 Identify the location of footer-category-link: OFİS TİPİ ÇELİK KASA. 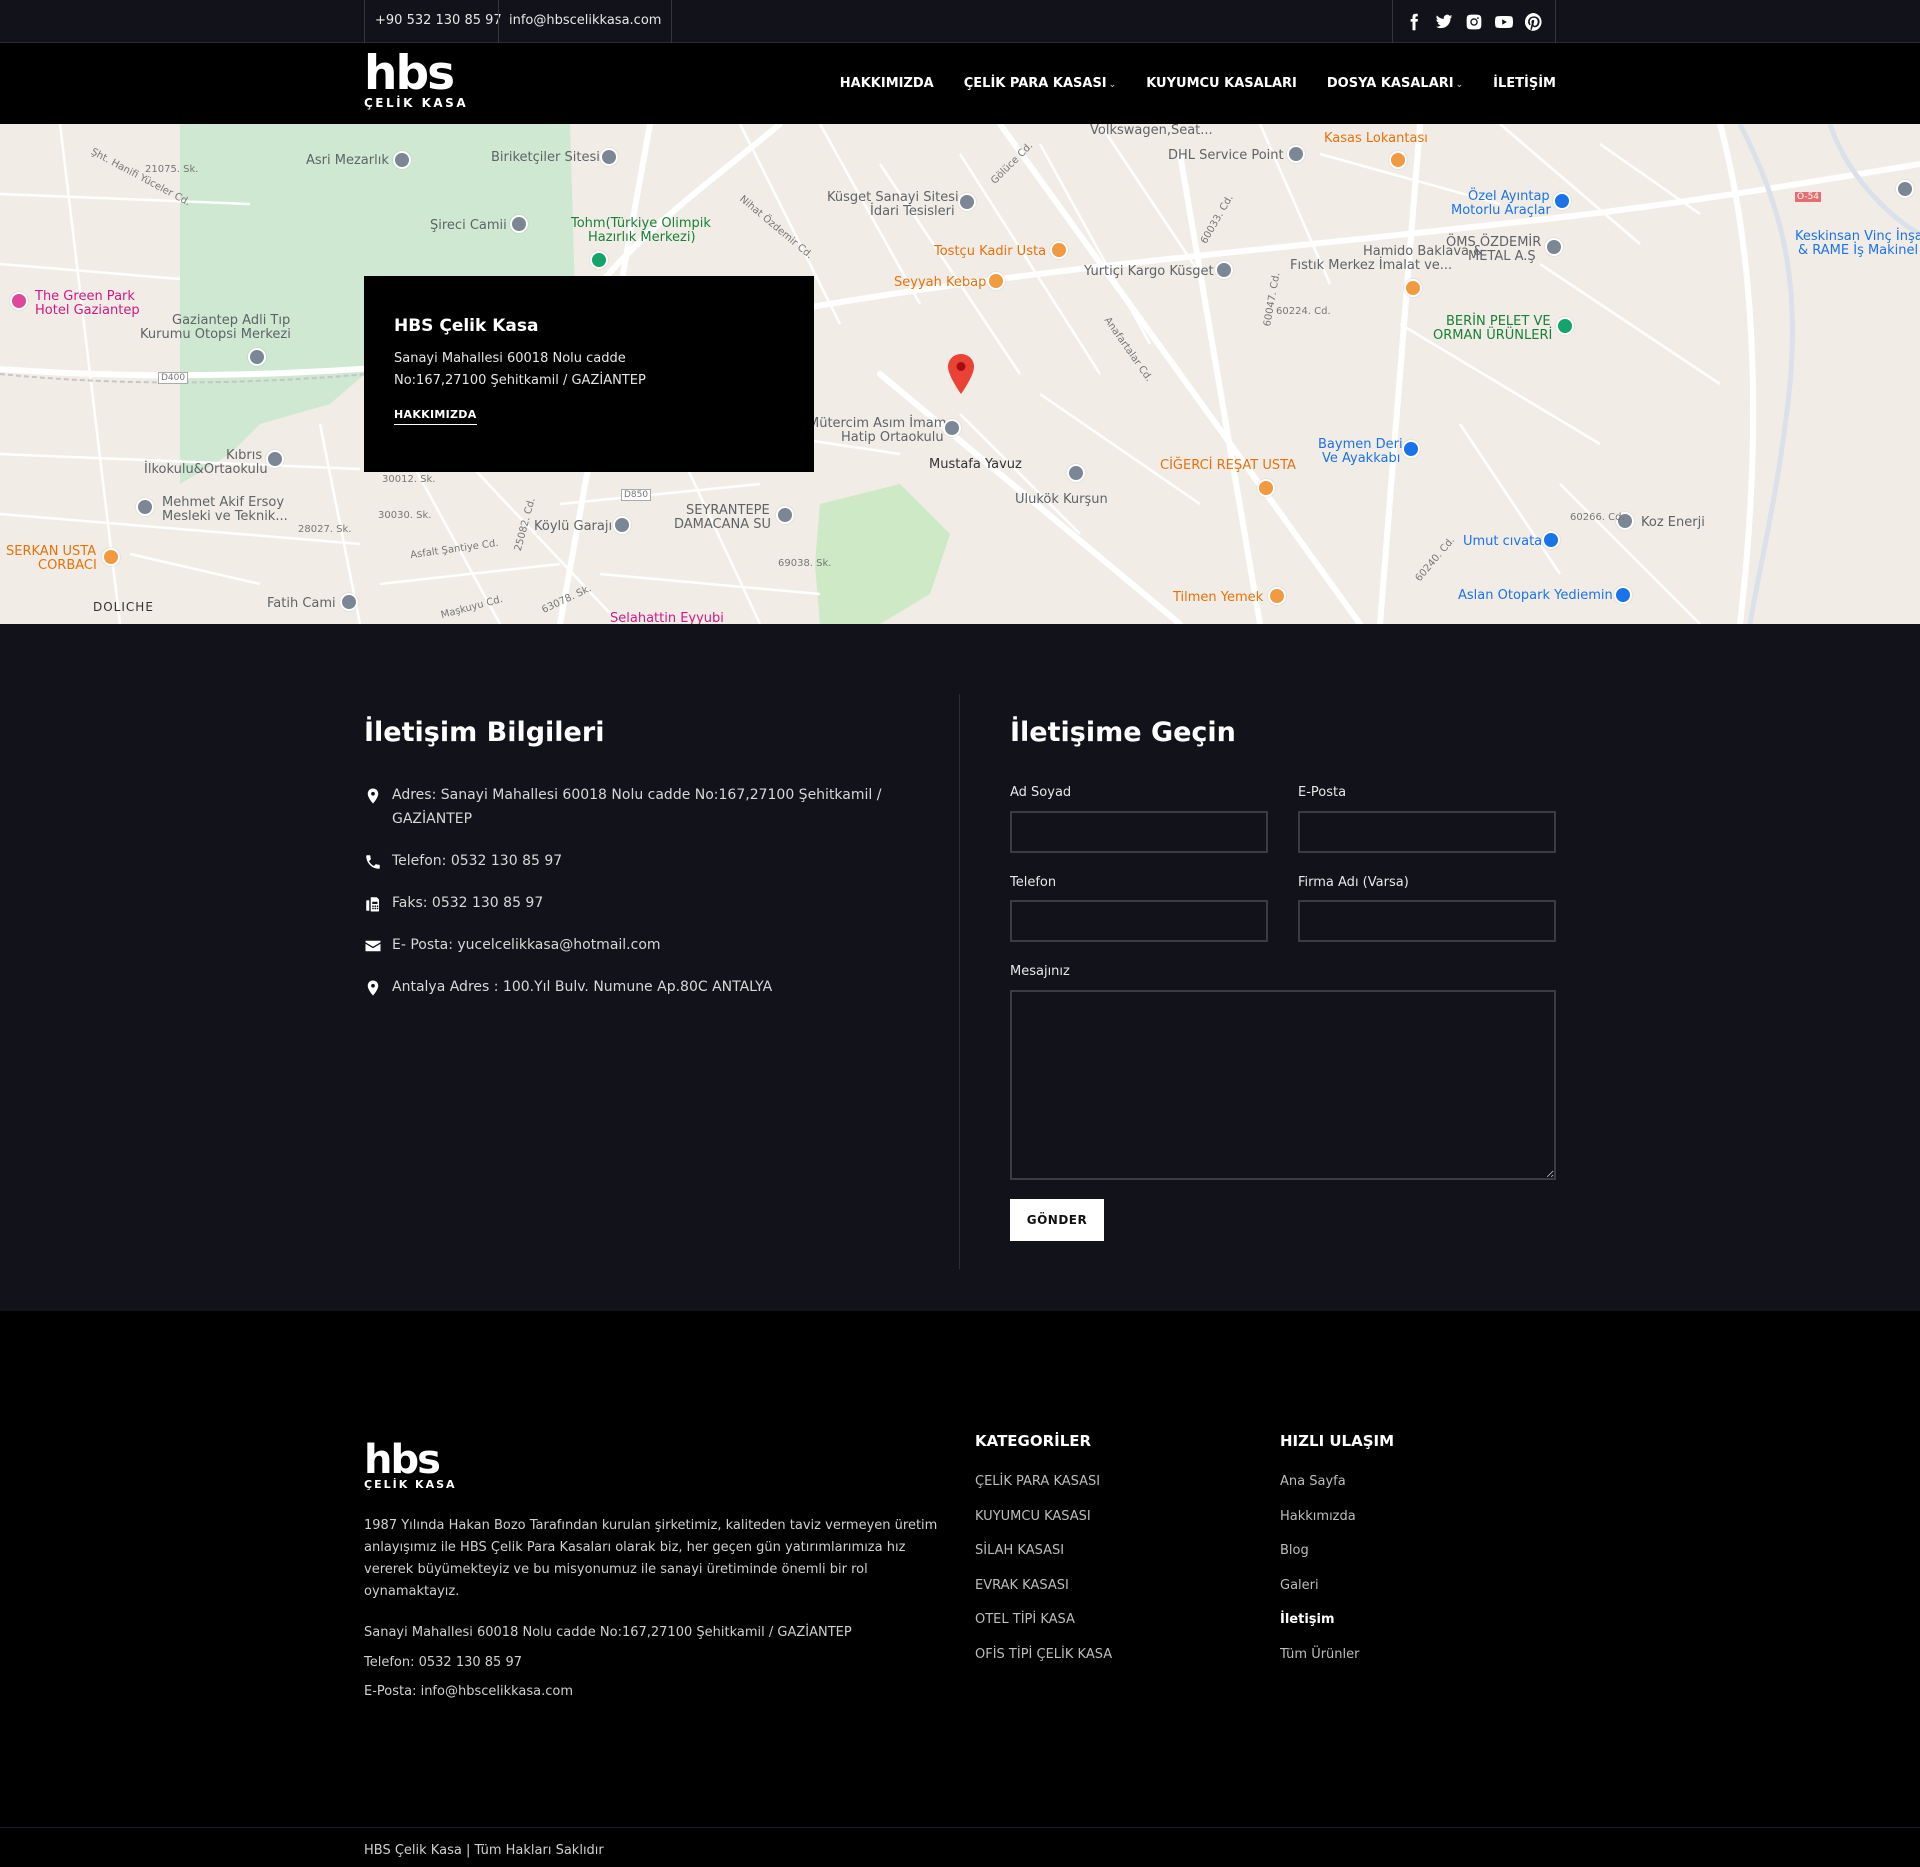
(1043, 1664).